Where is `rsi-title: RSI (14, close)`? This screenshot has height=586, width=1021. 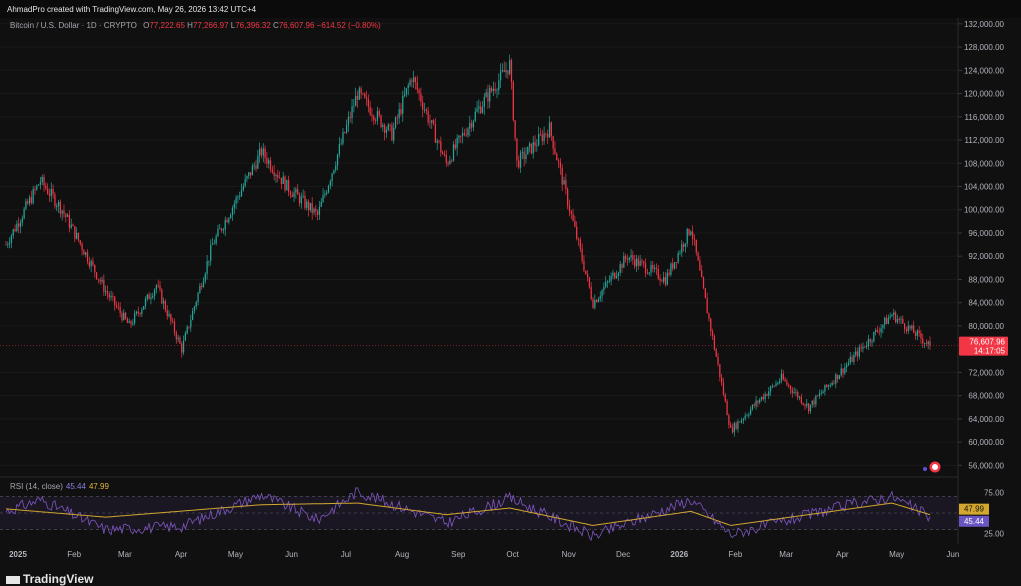
rsi-title: RSI (14, close) is located at coordinates (36, 486).